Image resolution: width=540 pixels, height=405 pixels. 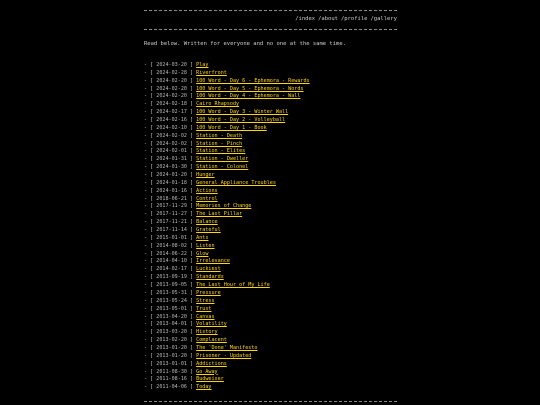 I want to click on post-date: 2017-11-29, so click(x=171, y=206).